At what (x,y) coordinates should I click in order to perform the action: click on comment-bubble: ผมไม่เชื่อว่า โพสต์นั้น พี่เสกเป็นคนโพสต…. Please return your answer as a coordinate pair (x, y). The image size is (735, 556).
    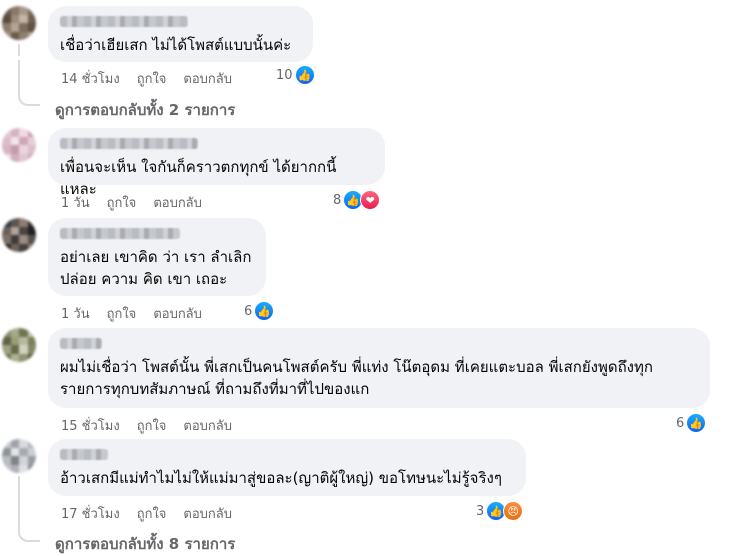
    Looking at the image, I should click on (379, 368).